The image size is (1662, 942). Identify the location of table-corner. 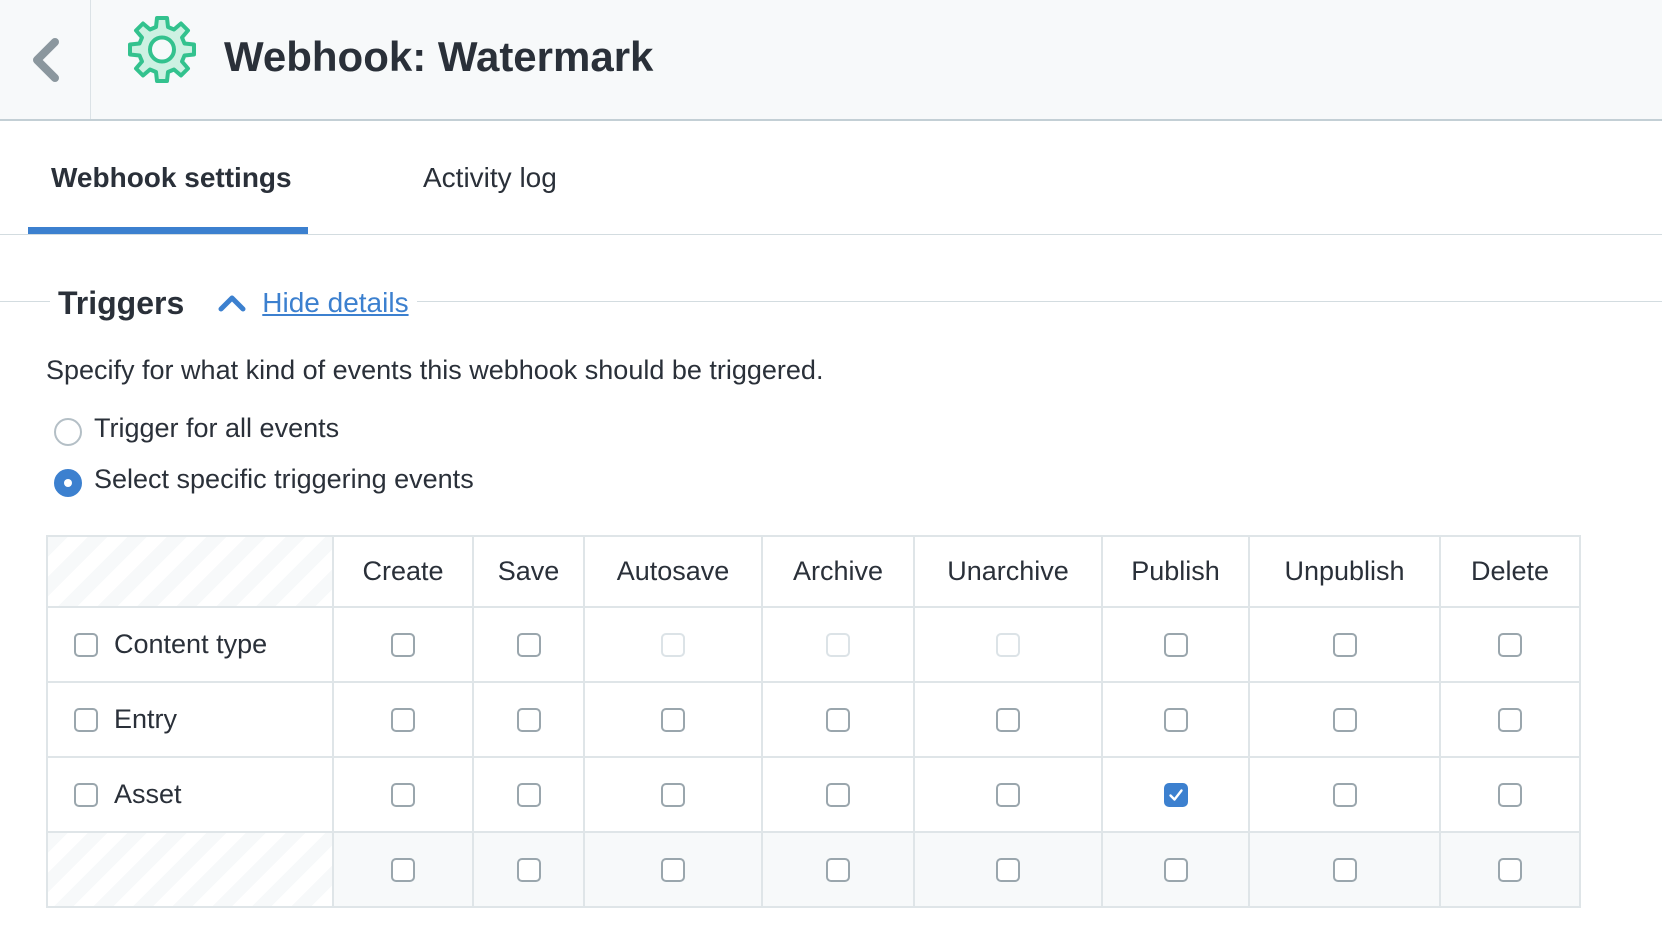
(190, 571).